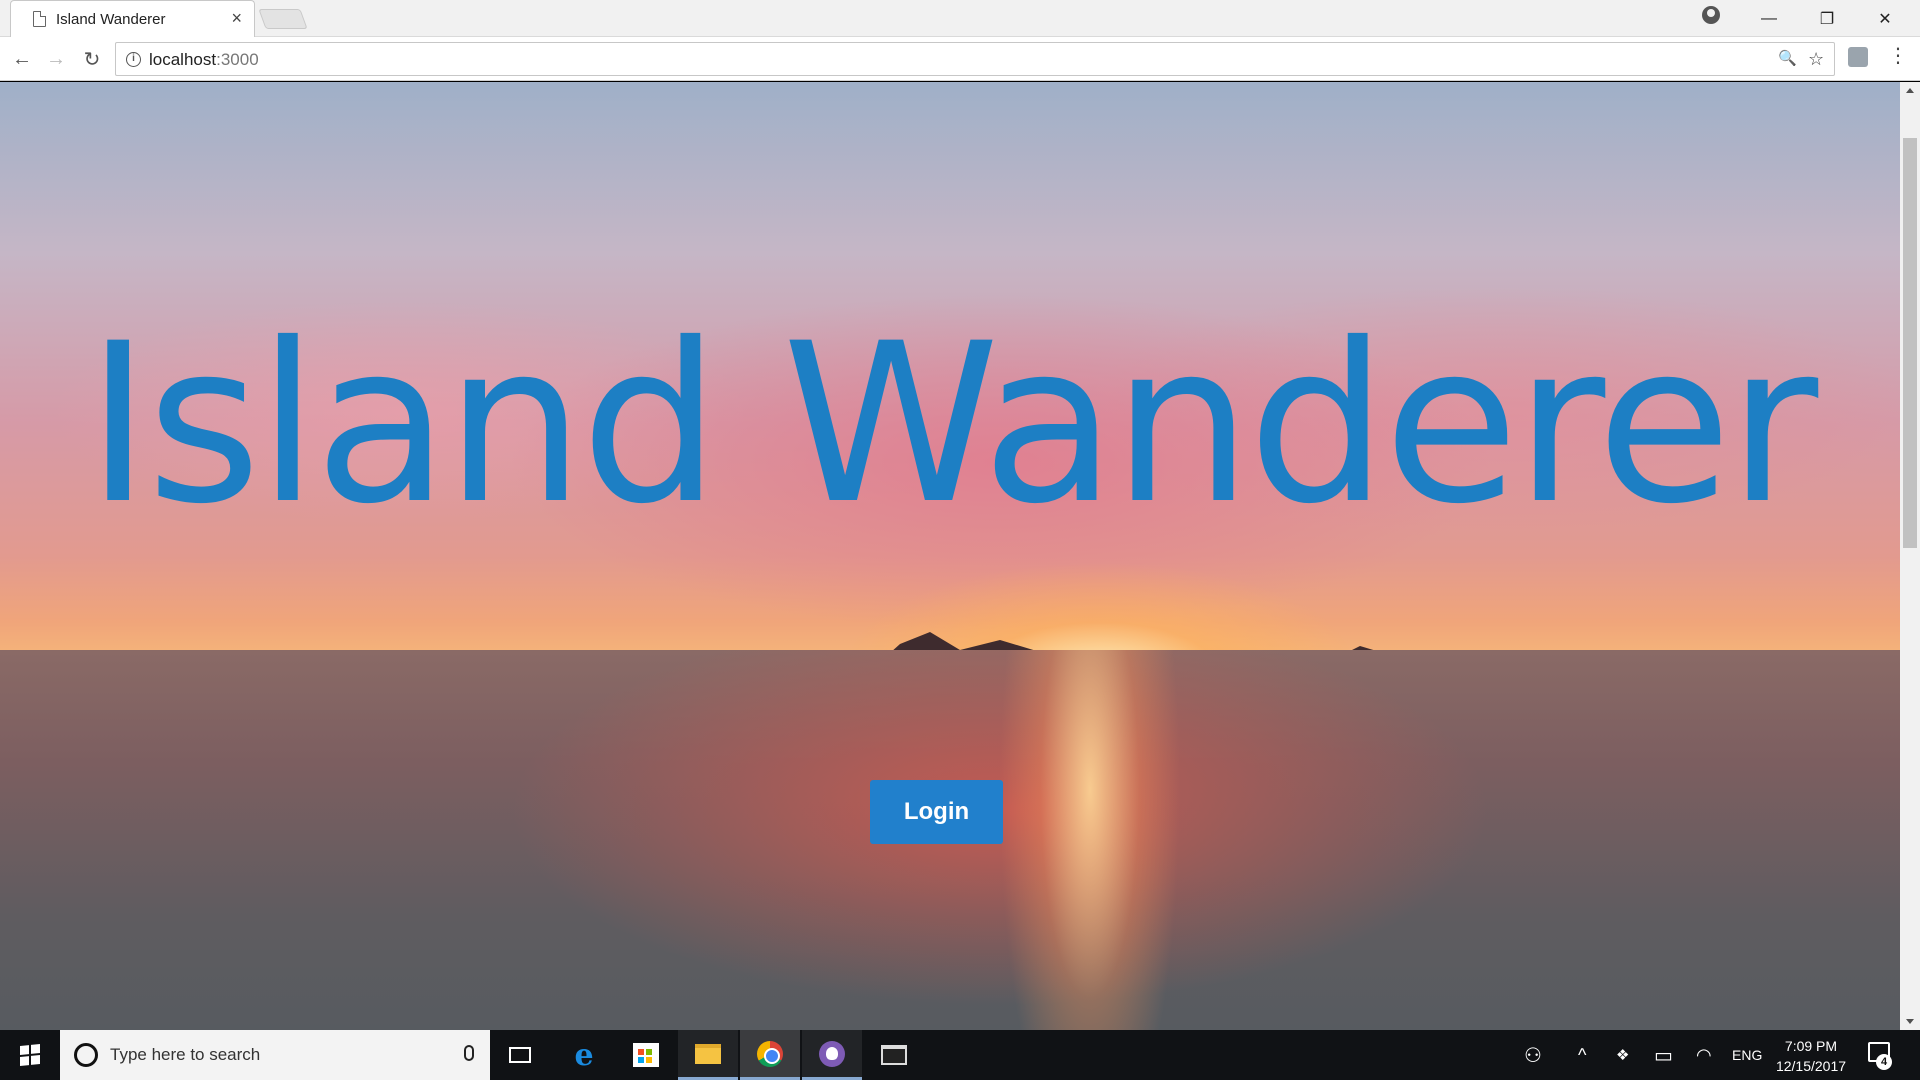 This screenshot has width=1920, height=1080. What do you see at coordinates (133, 59) in the screenshot?
I see `site-info-icon: i` at bounding box center [133, 59].